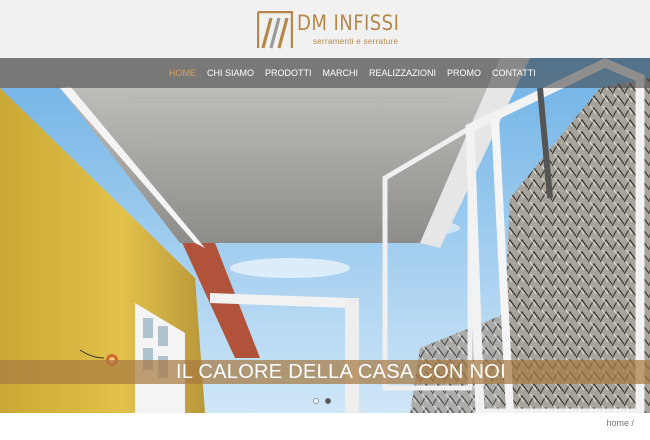 The height and width of the screenshot is (440, 650). What do you see at coordinates (356, 41) in the screenshot?
I see `brand-tagline: serramenti e serrature` at bounding box center [356, 41].